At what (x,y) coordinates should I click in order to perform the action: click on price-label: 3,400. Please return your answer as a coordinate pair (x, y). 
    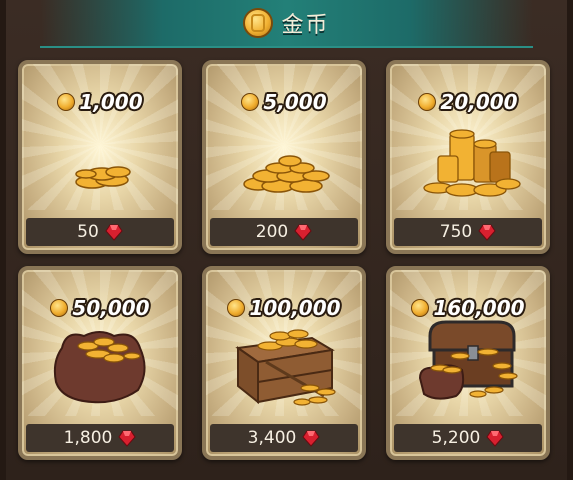
    Looking at the image, I should click on (272, 438).